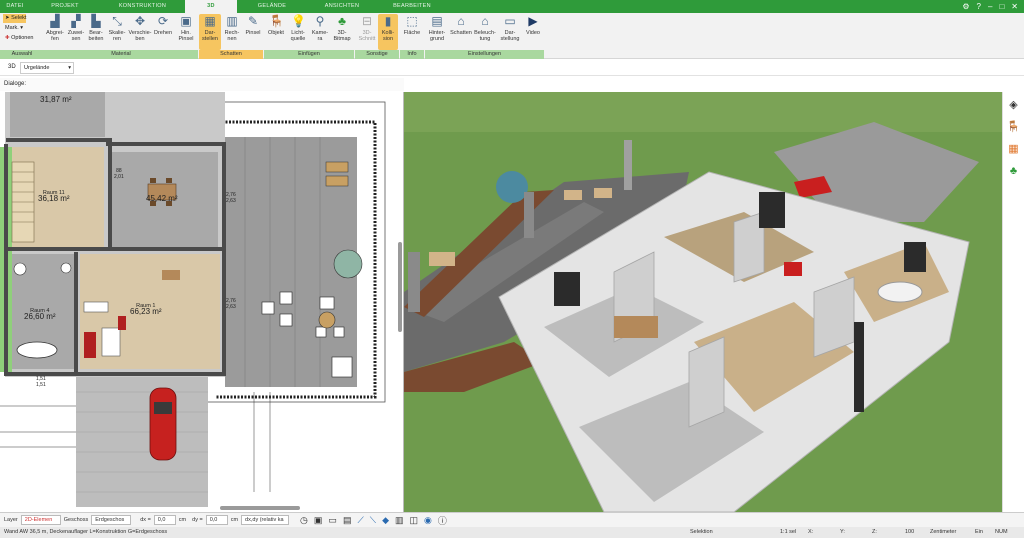 The image size is (1024, 538). What do you see at coordinates (47, 68) in the screenshot?
I see `terrain-layer-select: Urgelände ▾` at bounding box center [47, 68].